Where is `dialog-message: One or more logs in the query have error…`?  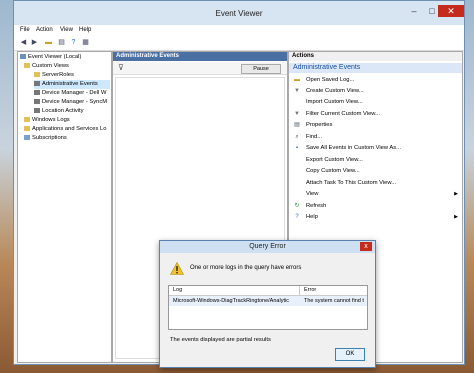
dialog-message: One or more logs in the query have error… is located at coordinates (246, 268).